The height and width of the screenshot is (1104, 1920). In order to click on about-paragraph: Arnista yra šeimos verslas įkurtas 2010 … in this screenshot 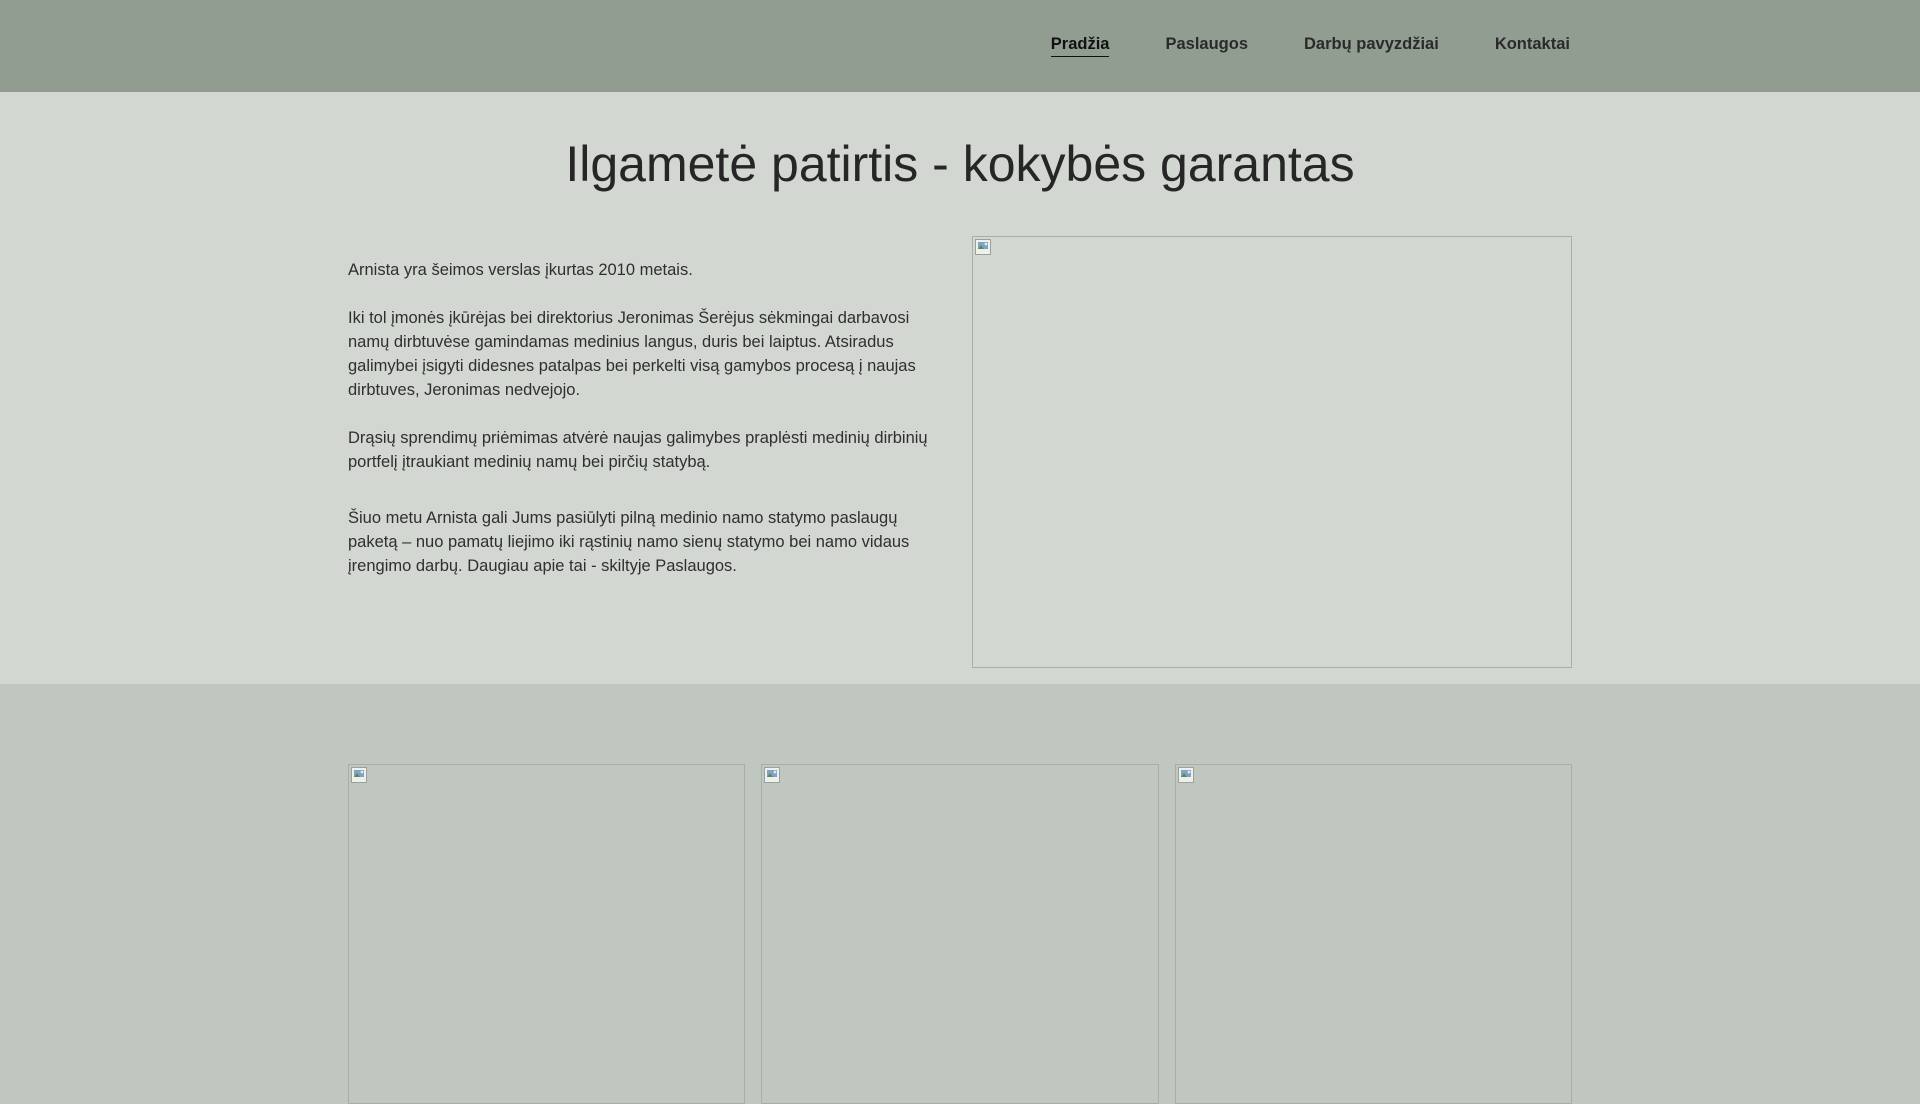, I will do `click(520, 270)`.